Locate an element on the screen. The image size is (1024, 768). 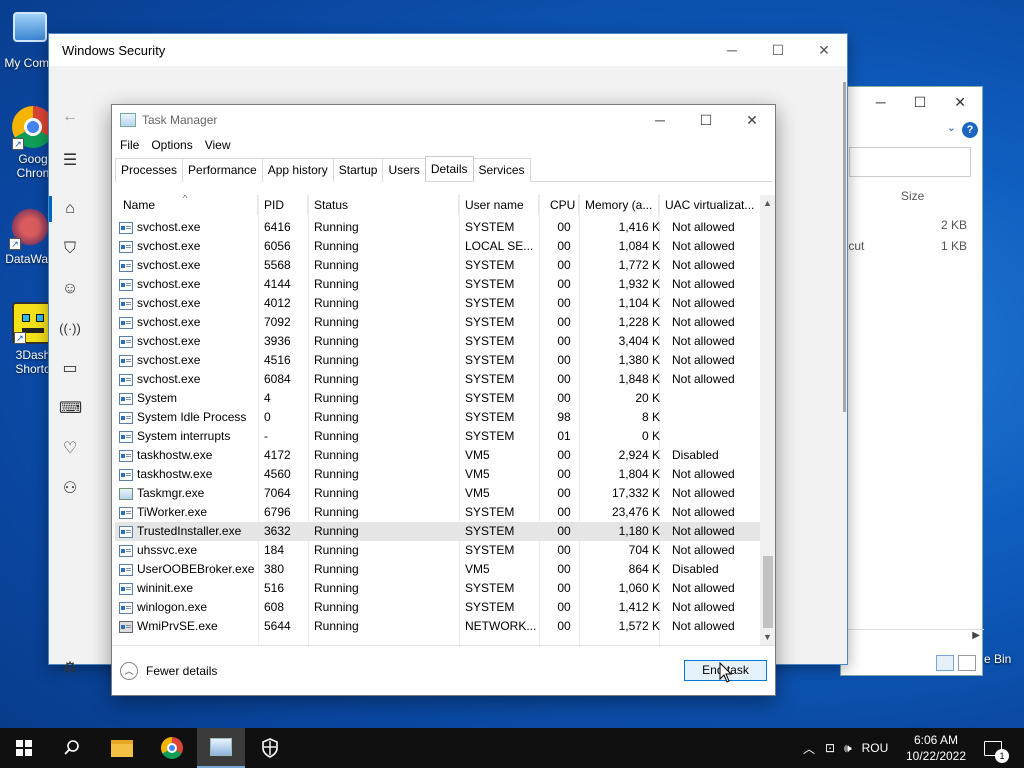
start-button is located at coordinates (24, 748).